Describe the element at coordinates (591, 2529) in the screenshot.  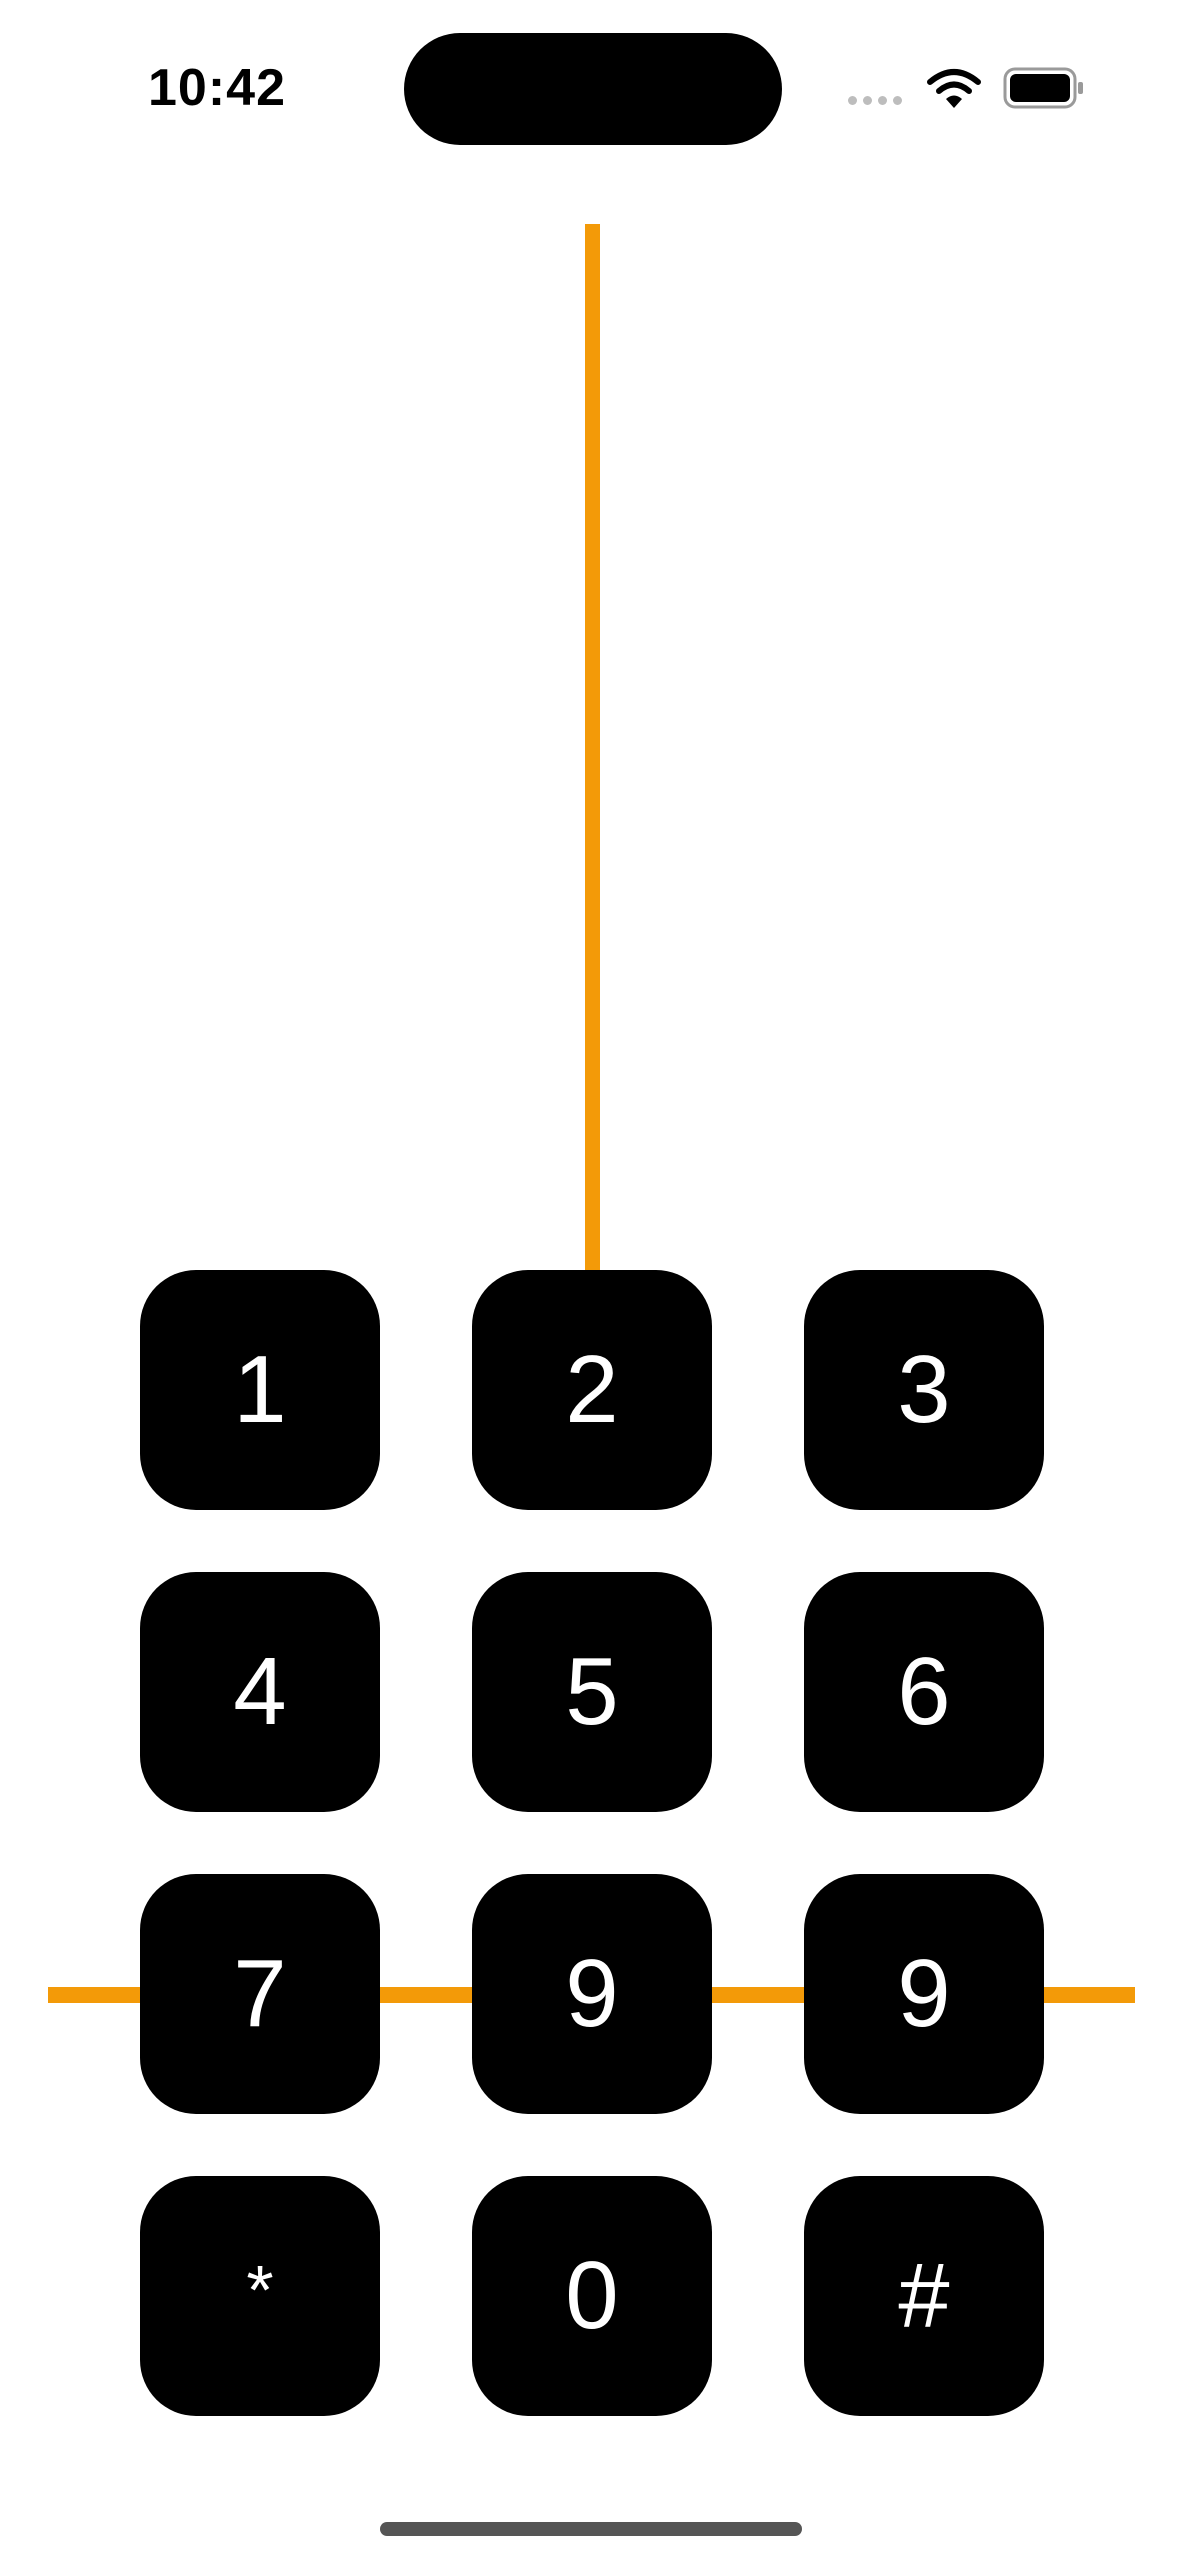
I see `home-indicator` at that location.